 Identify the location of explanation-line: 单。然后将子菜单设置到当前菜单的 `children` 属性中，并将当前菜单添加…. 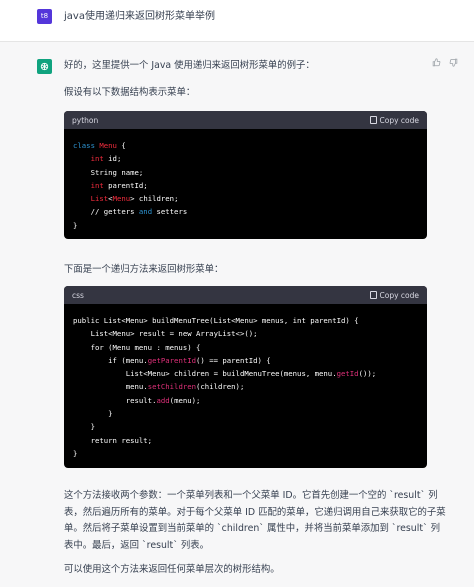
(252, 528).